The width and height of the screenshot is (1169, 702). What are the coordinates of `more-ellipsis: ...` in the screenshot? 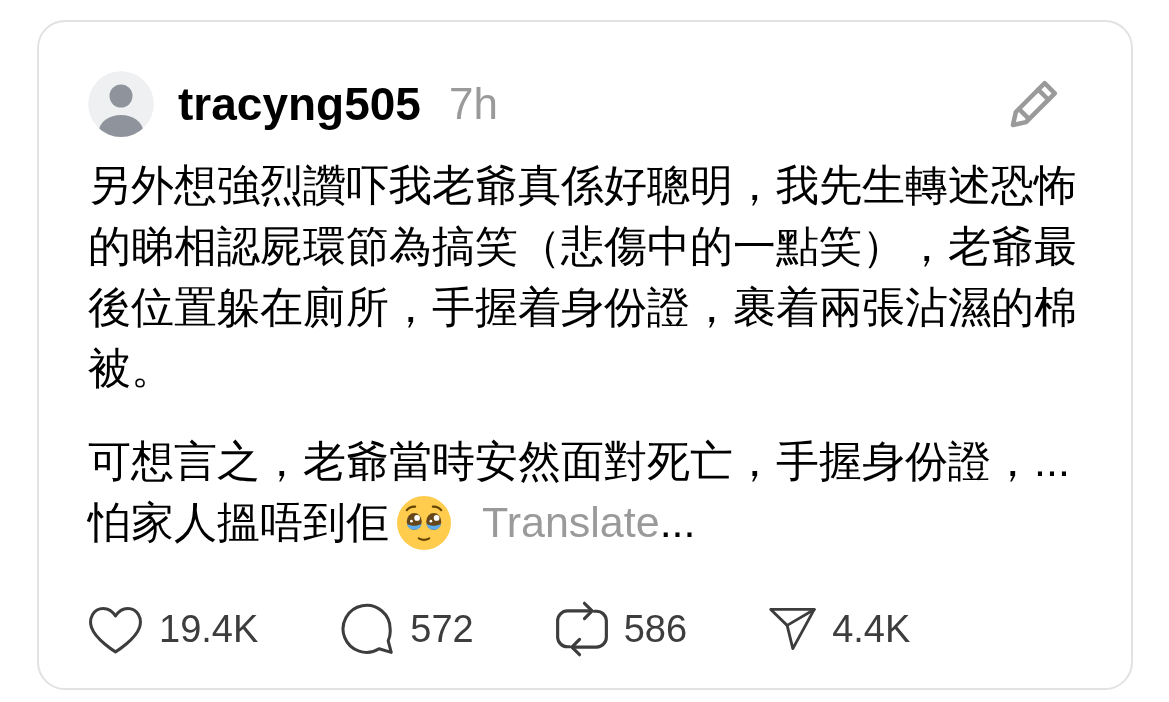 It's located at (677, 522).